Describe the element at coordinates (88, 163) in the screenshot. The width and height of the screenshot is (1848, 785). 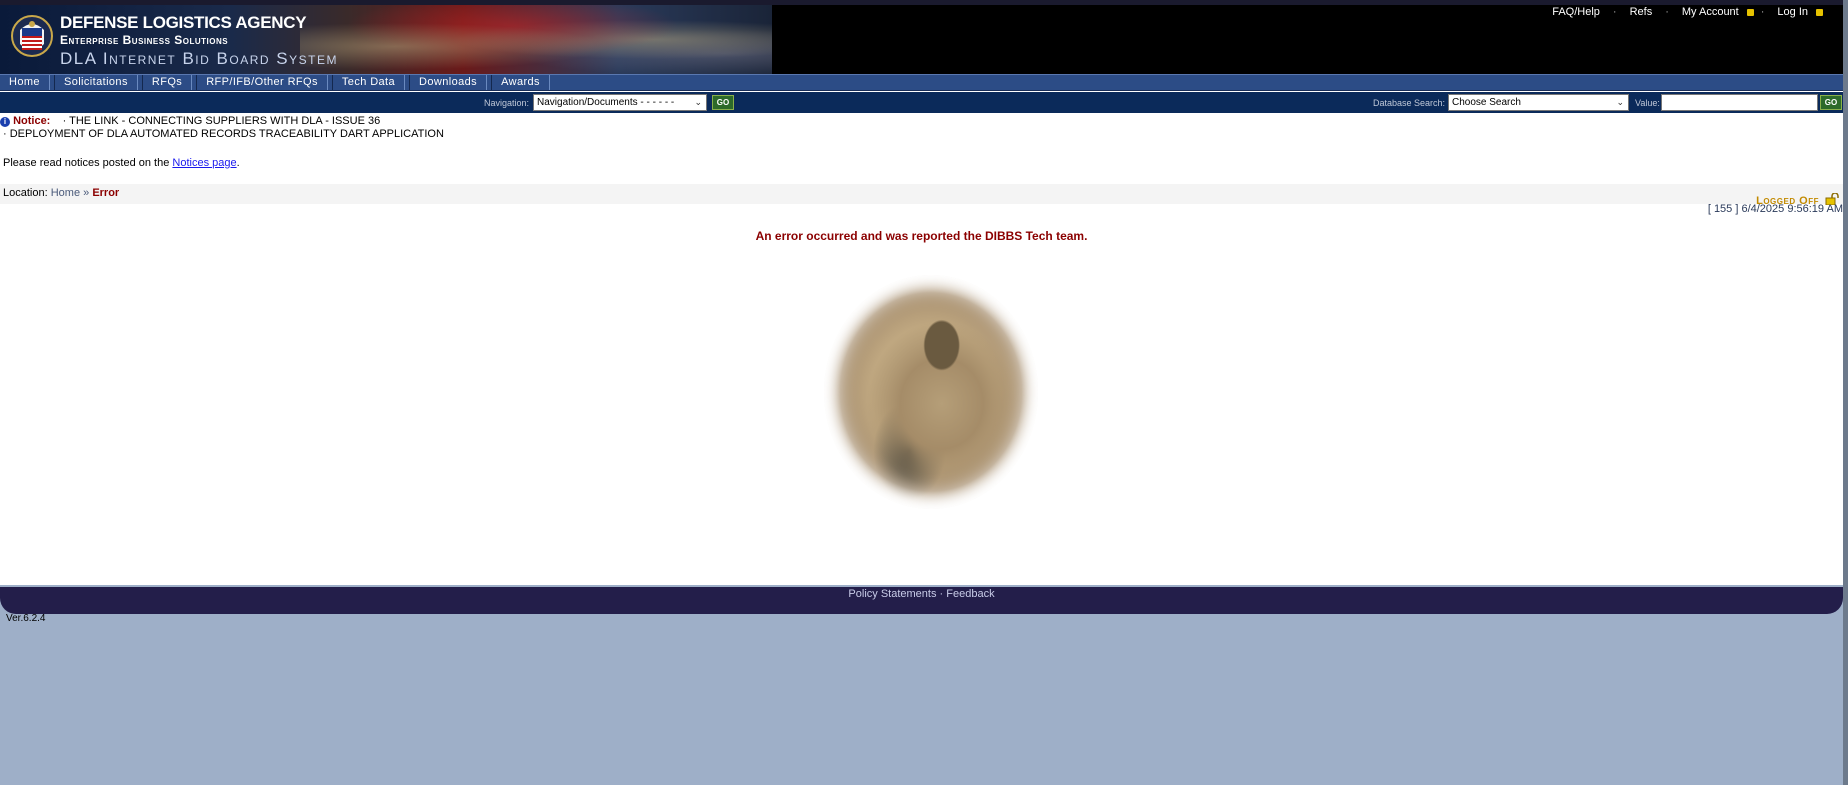
I see `read-notices-prefix: Please read notices posted on the` at that location.